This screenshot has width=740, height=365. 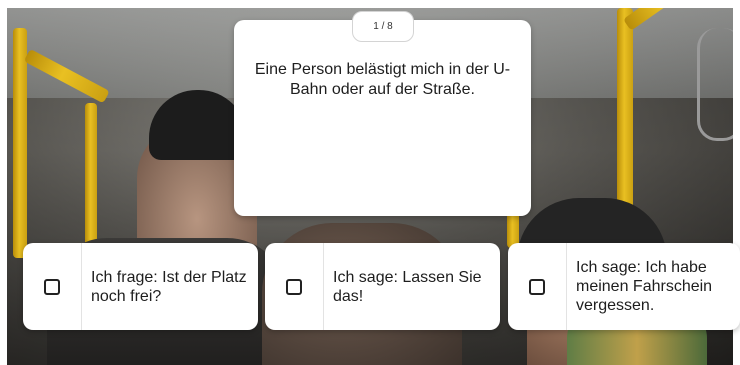 I want to click on answer-option-2: Ich sage: Lassen Sie das!, so click(x=382, y=286).